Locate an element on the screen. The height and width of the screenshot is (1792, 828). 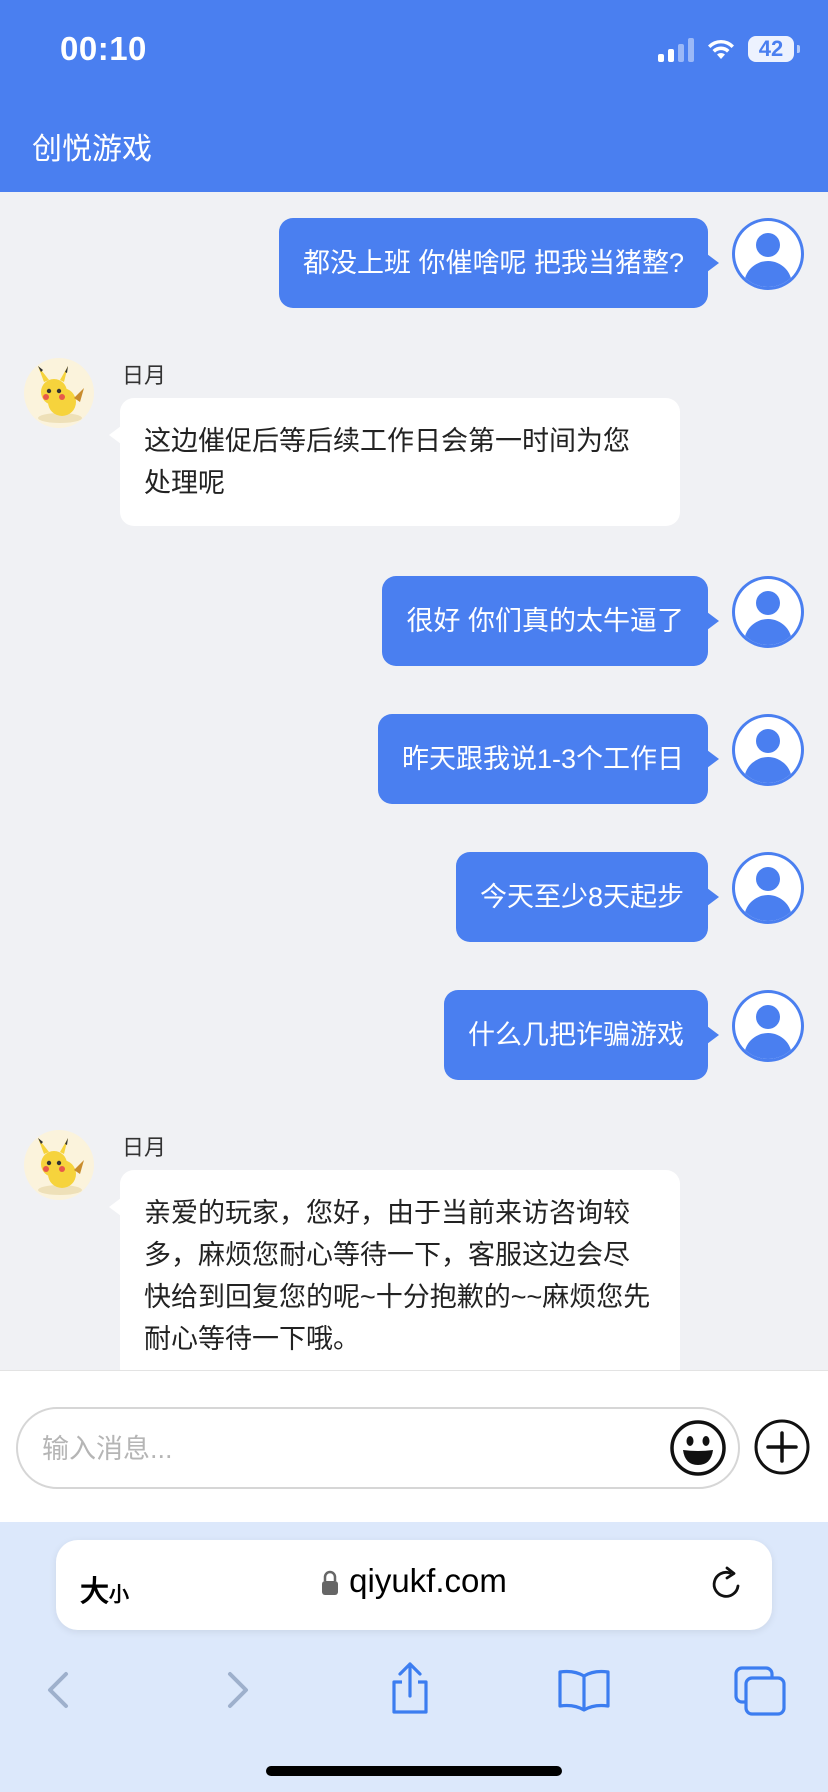
home-indicator is located at coordinates (414, 1771).